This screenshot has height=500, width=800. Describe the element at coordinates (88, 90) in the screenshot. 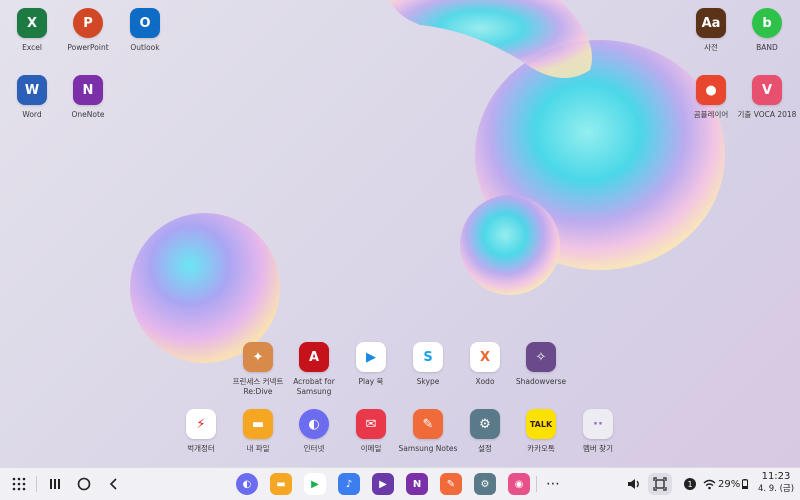

I see `onenote-icon: N` at that location.